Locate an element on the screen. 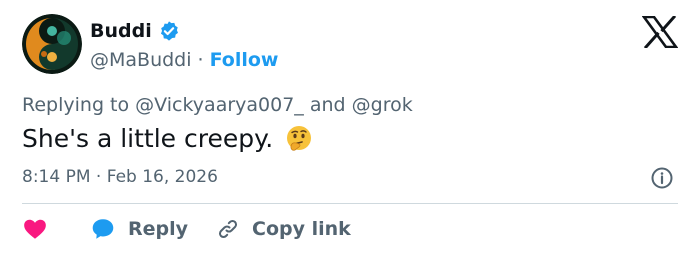 This screenshot has height=256, width=700. thinking-face-emoji-icon is located at coordinates (299, 139).